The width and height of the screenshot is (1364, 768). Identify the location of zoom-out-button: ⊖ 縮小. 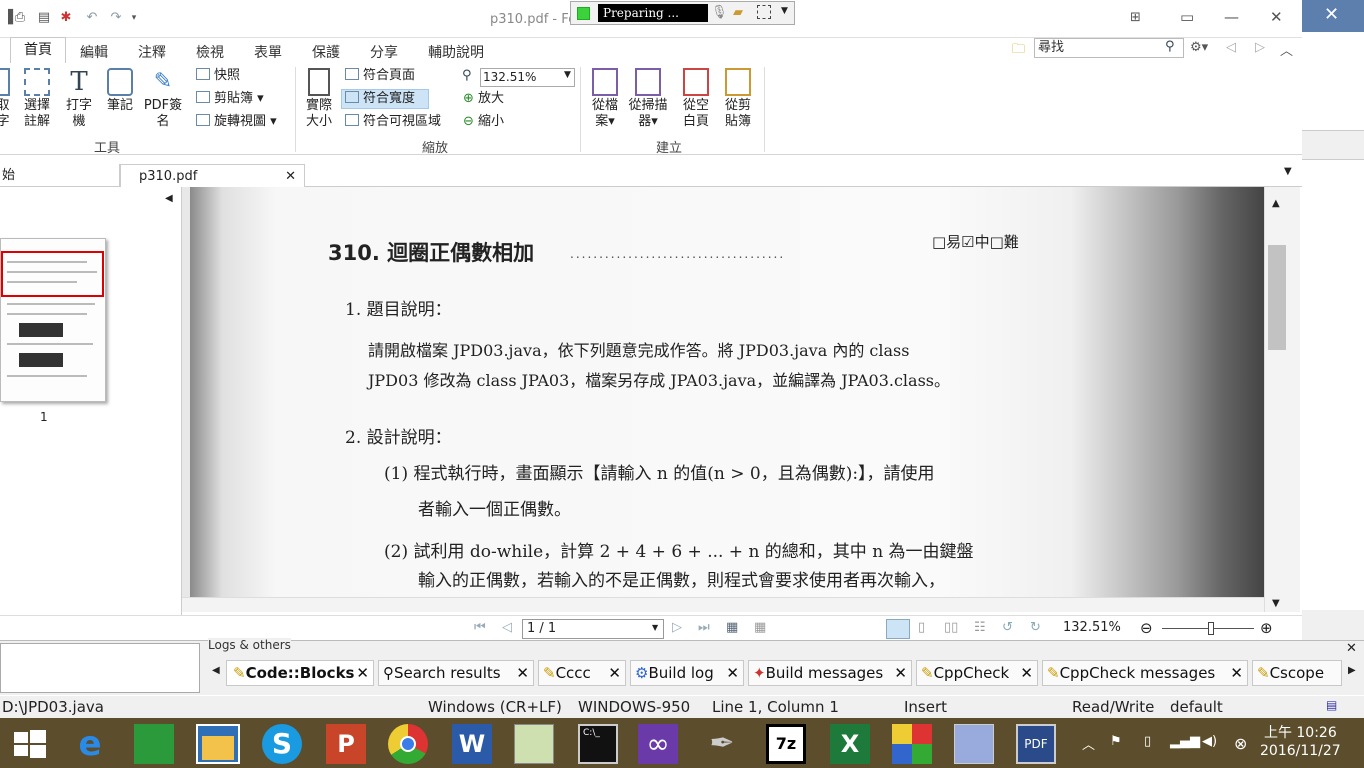
(483, 122).